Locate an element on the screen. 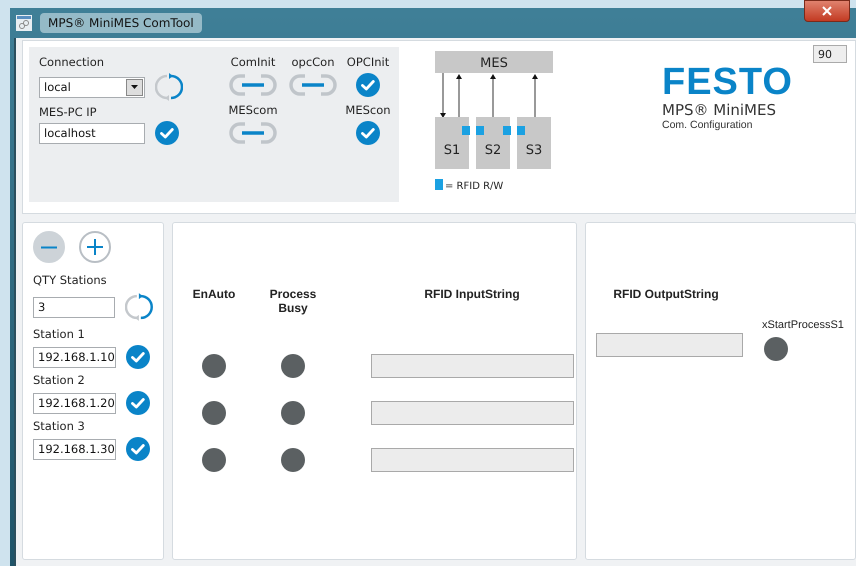 This screenshot has height=566, width=856. status-label: ComInit is located at coordinates (253, 62).